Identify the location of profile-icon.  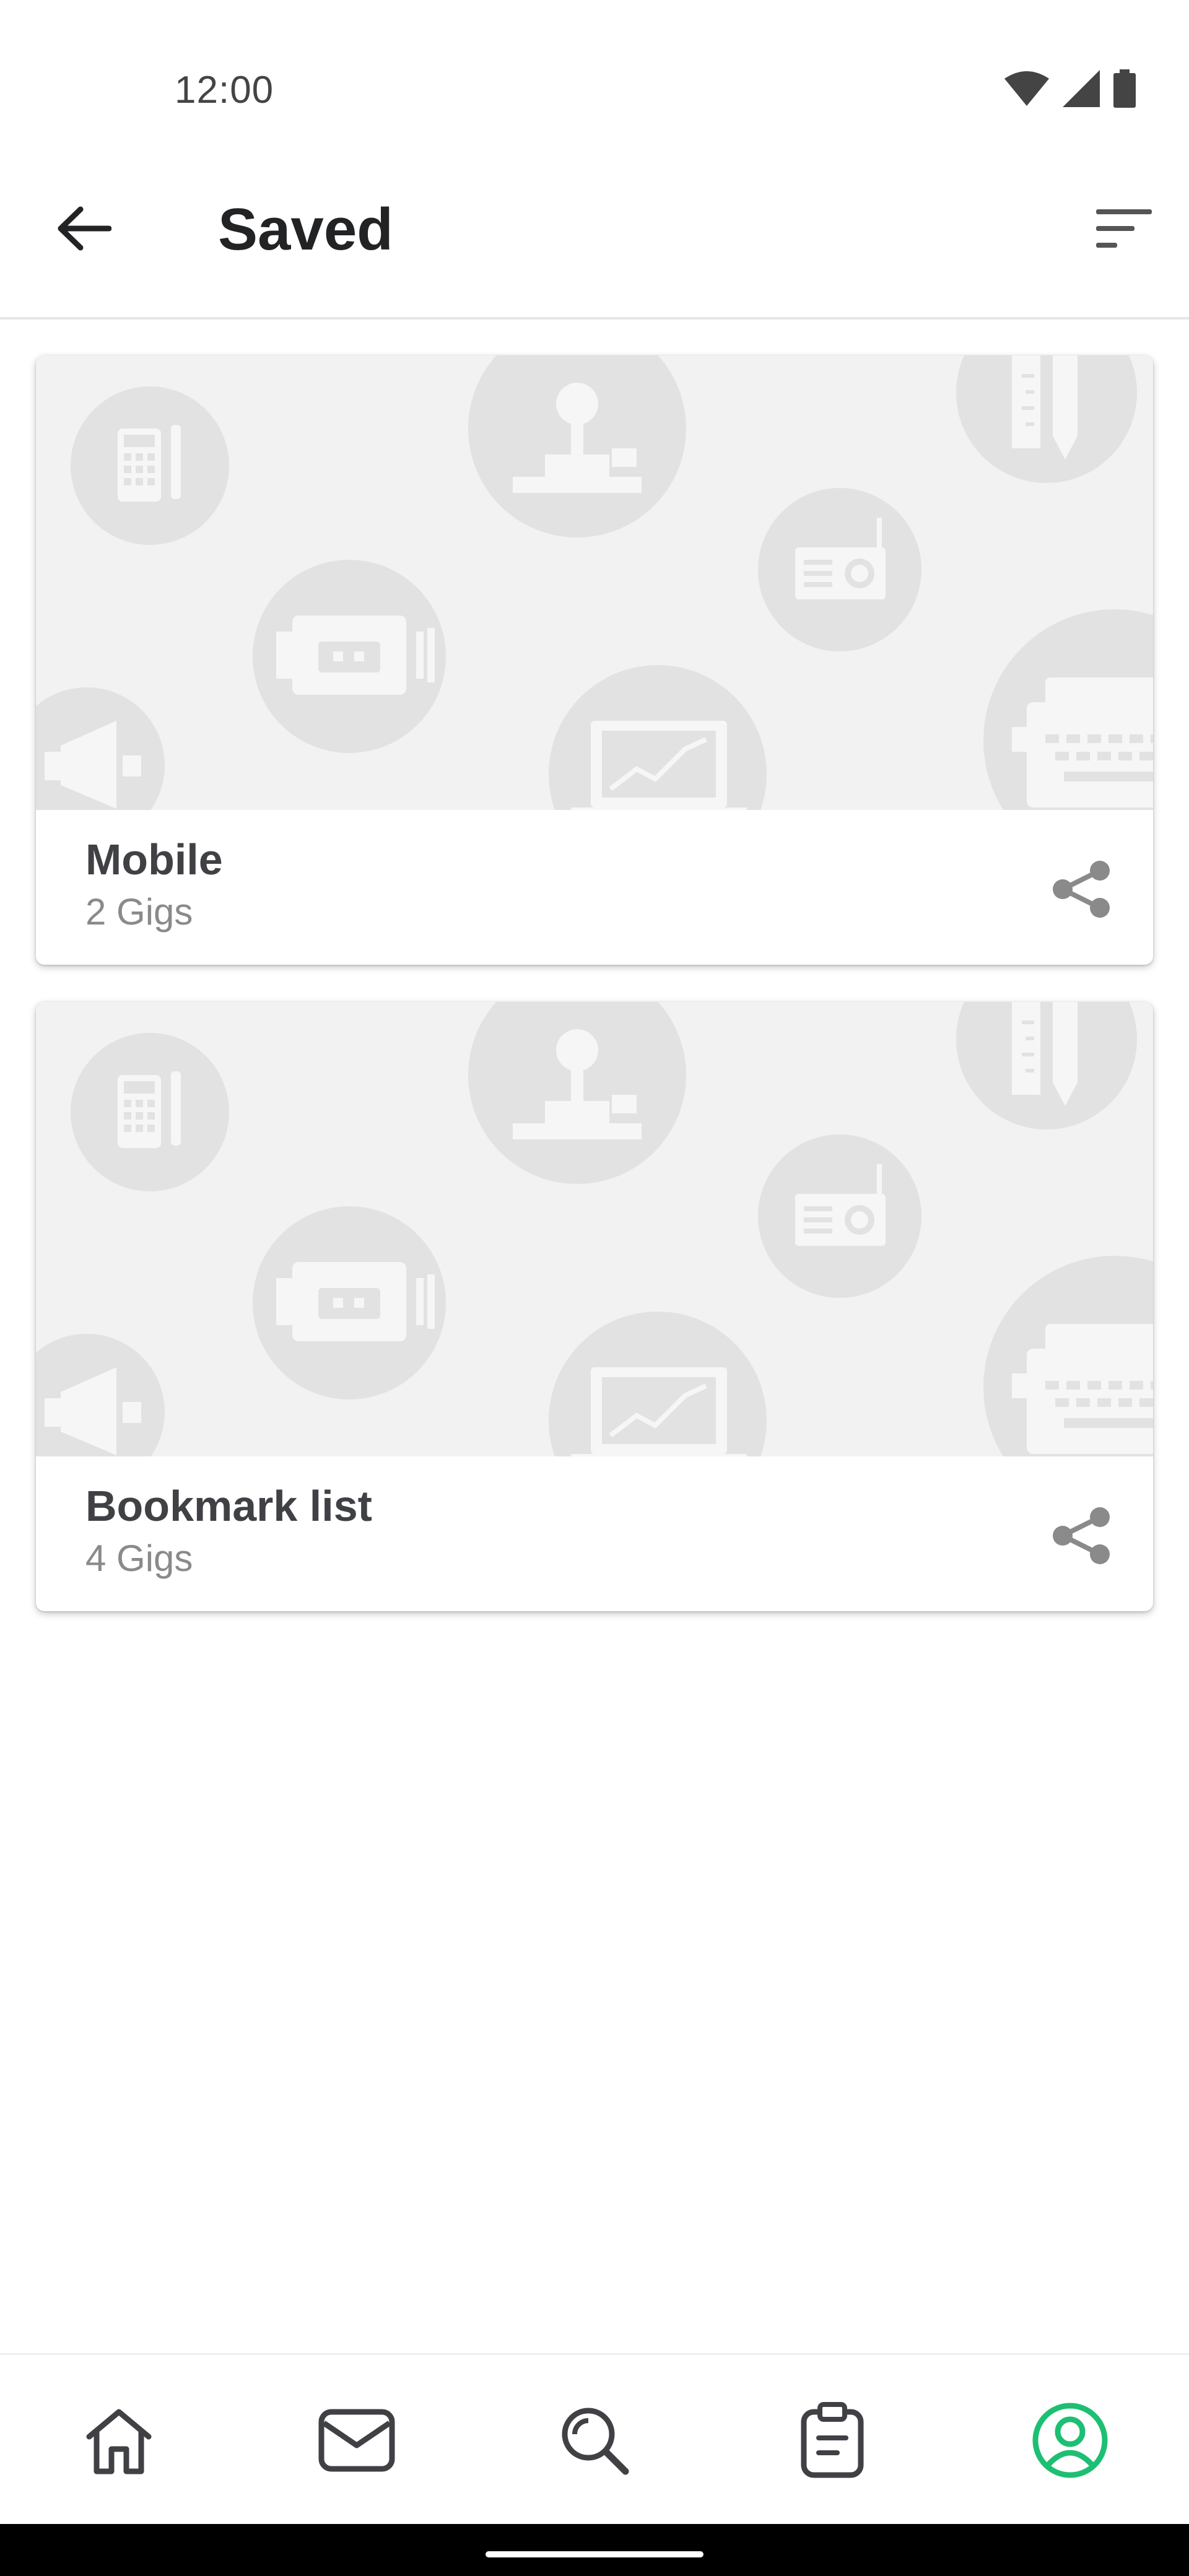
(1070, 2442).